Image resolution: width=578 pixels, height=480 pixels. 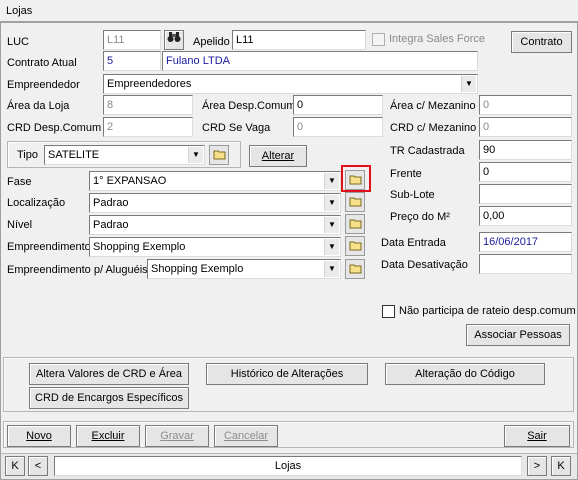 What do you see at coordinates (299, 40) in the screenshot?
I see `apelido-field: L11` at bounding box center [299, 40].